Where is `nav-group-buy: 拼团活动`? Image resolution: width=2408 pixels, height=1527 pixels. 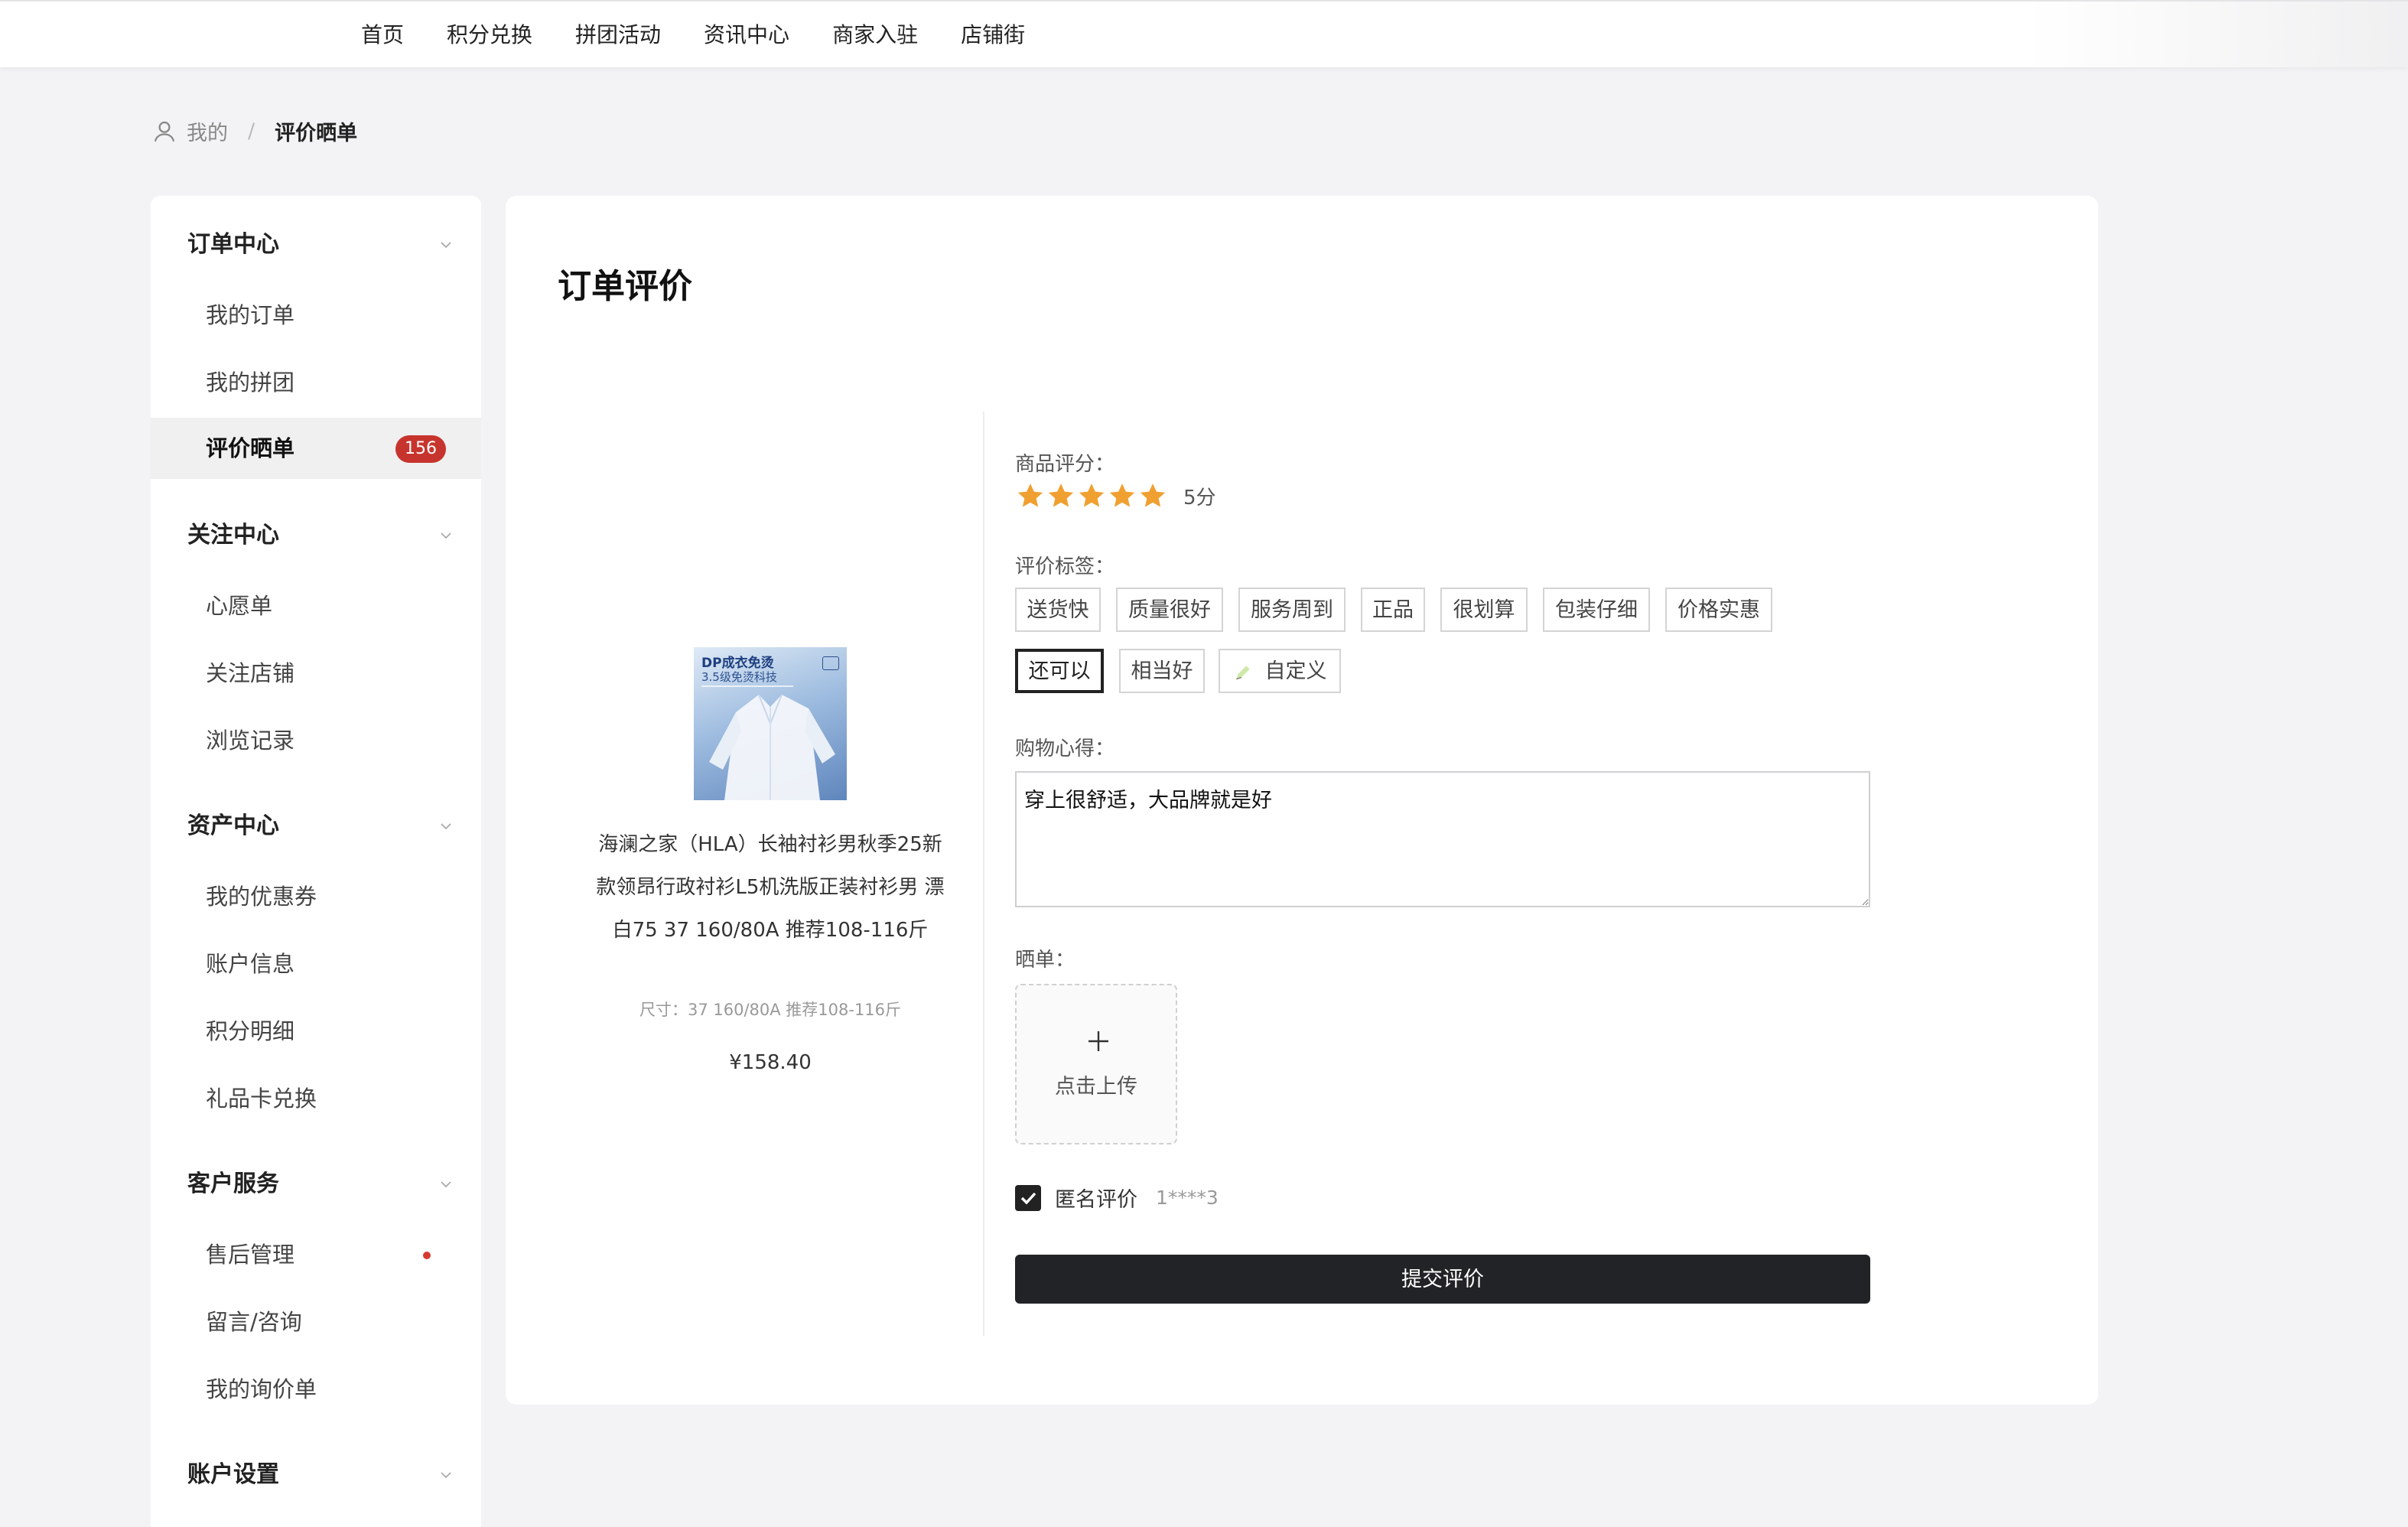
nav-group-buy: 拼团活动 is located at coordinates (618, 35).